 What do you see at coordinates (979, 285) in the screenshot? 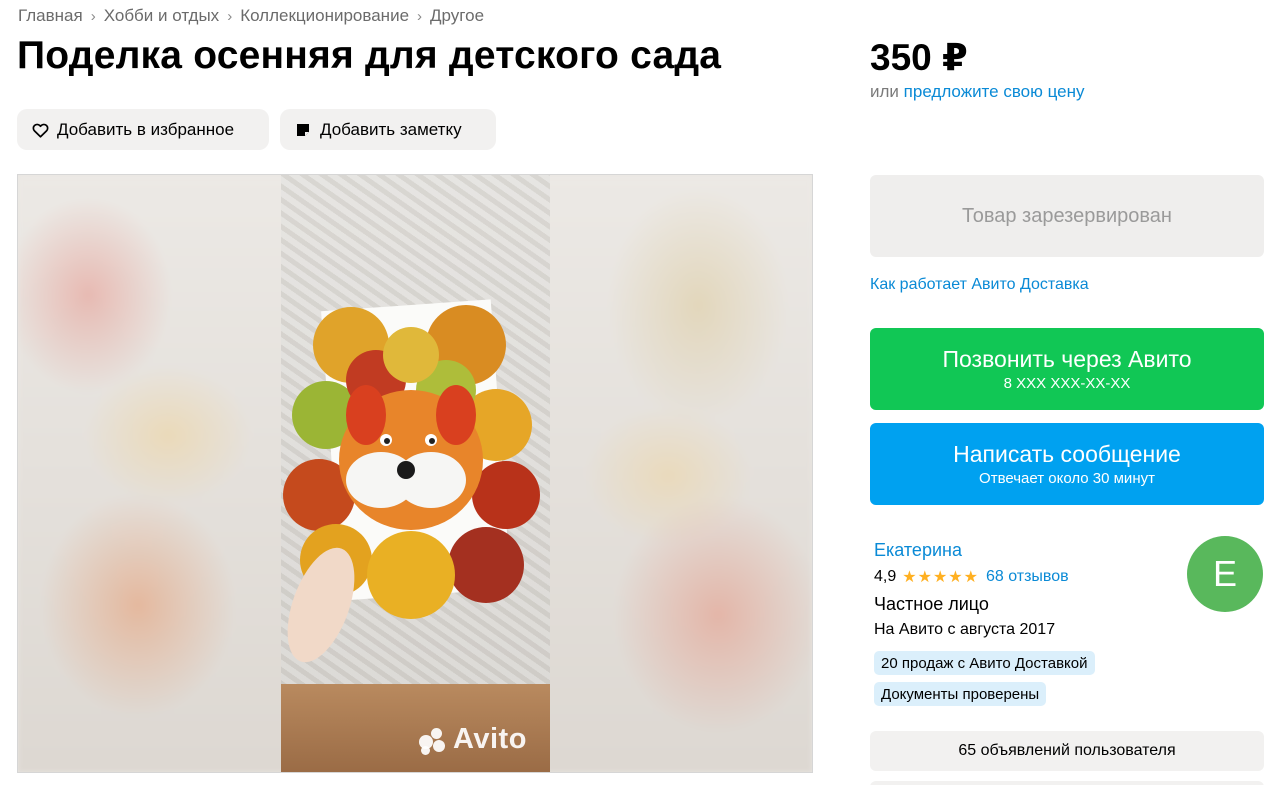
I see `delivery-info-link: Как работает Авито Доставка` at bounding box center [979, 285].